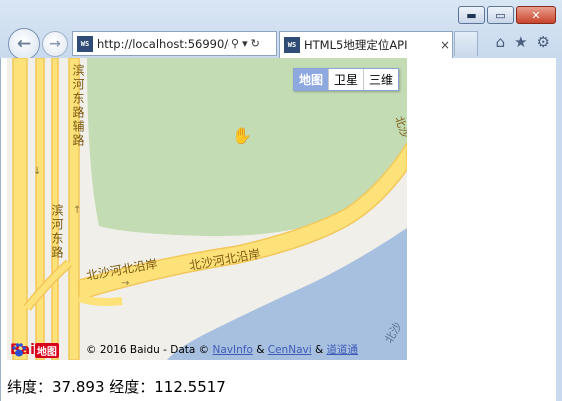 The image size is (562, 401). I want to click on settings-gear-icon: ⚙, so click(543, 42).